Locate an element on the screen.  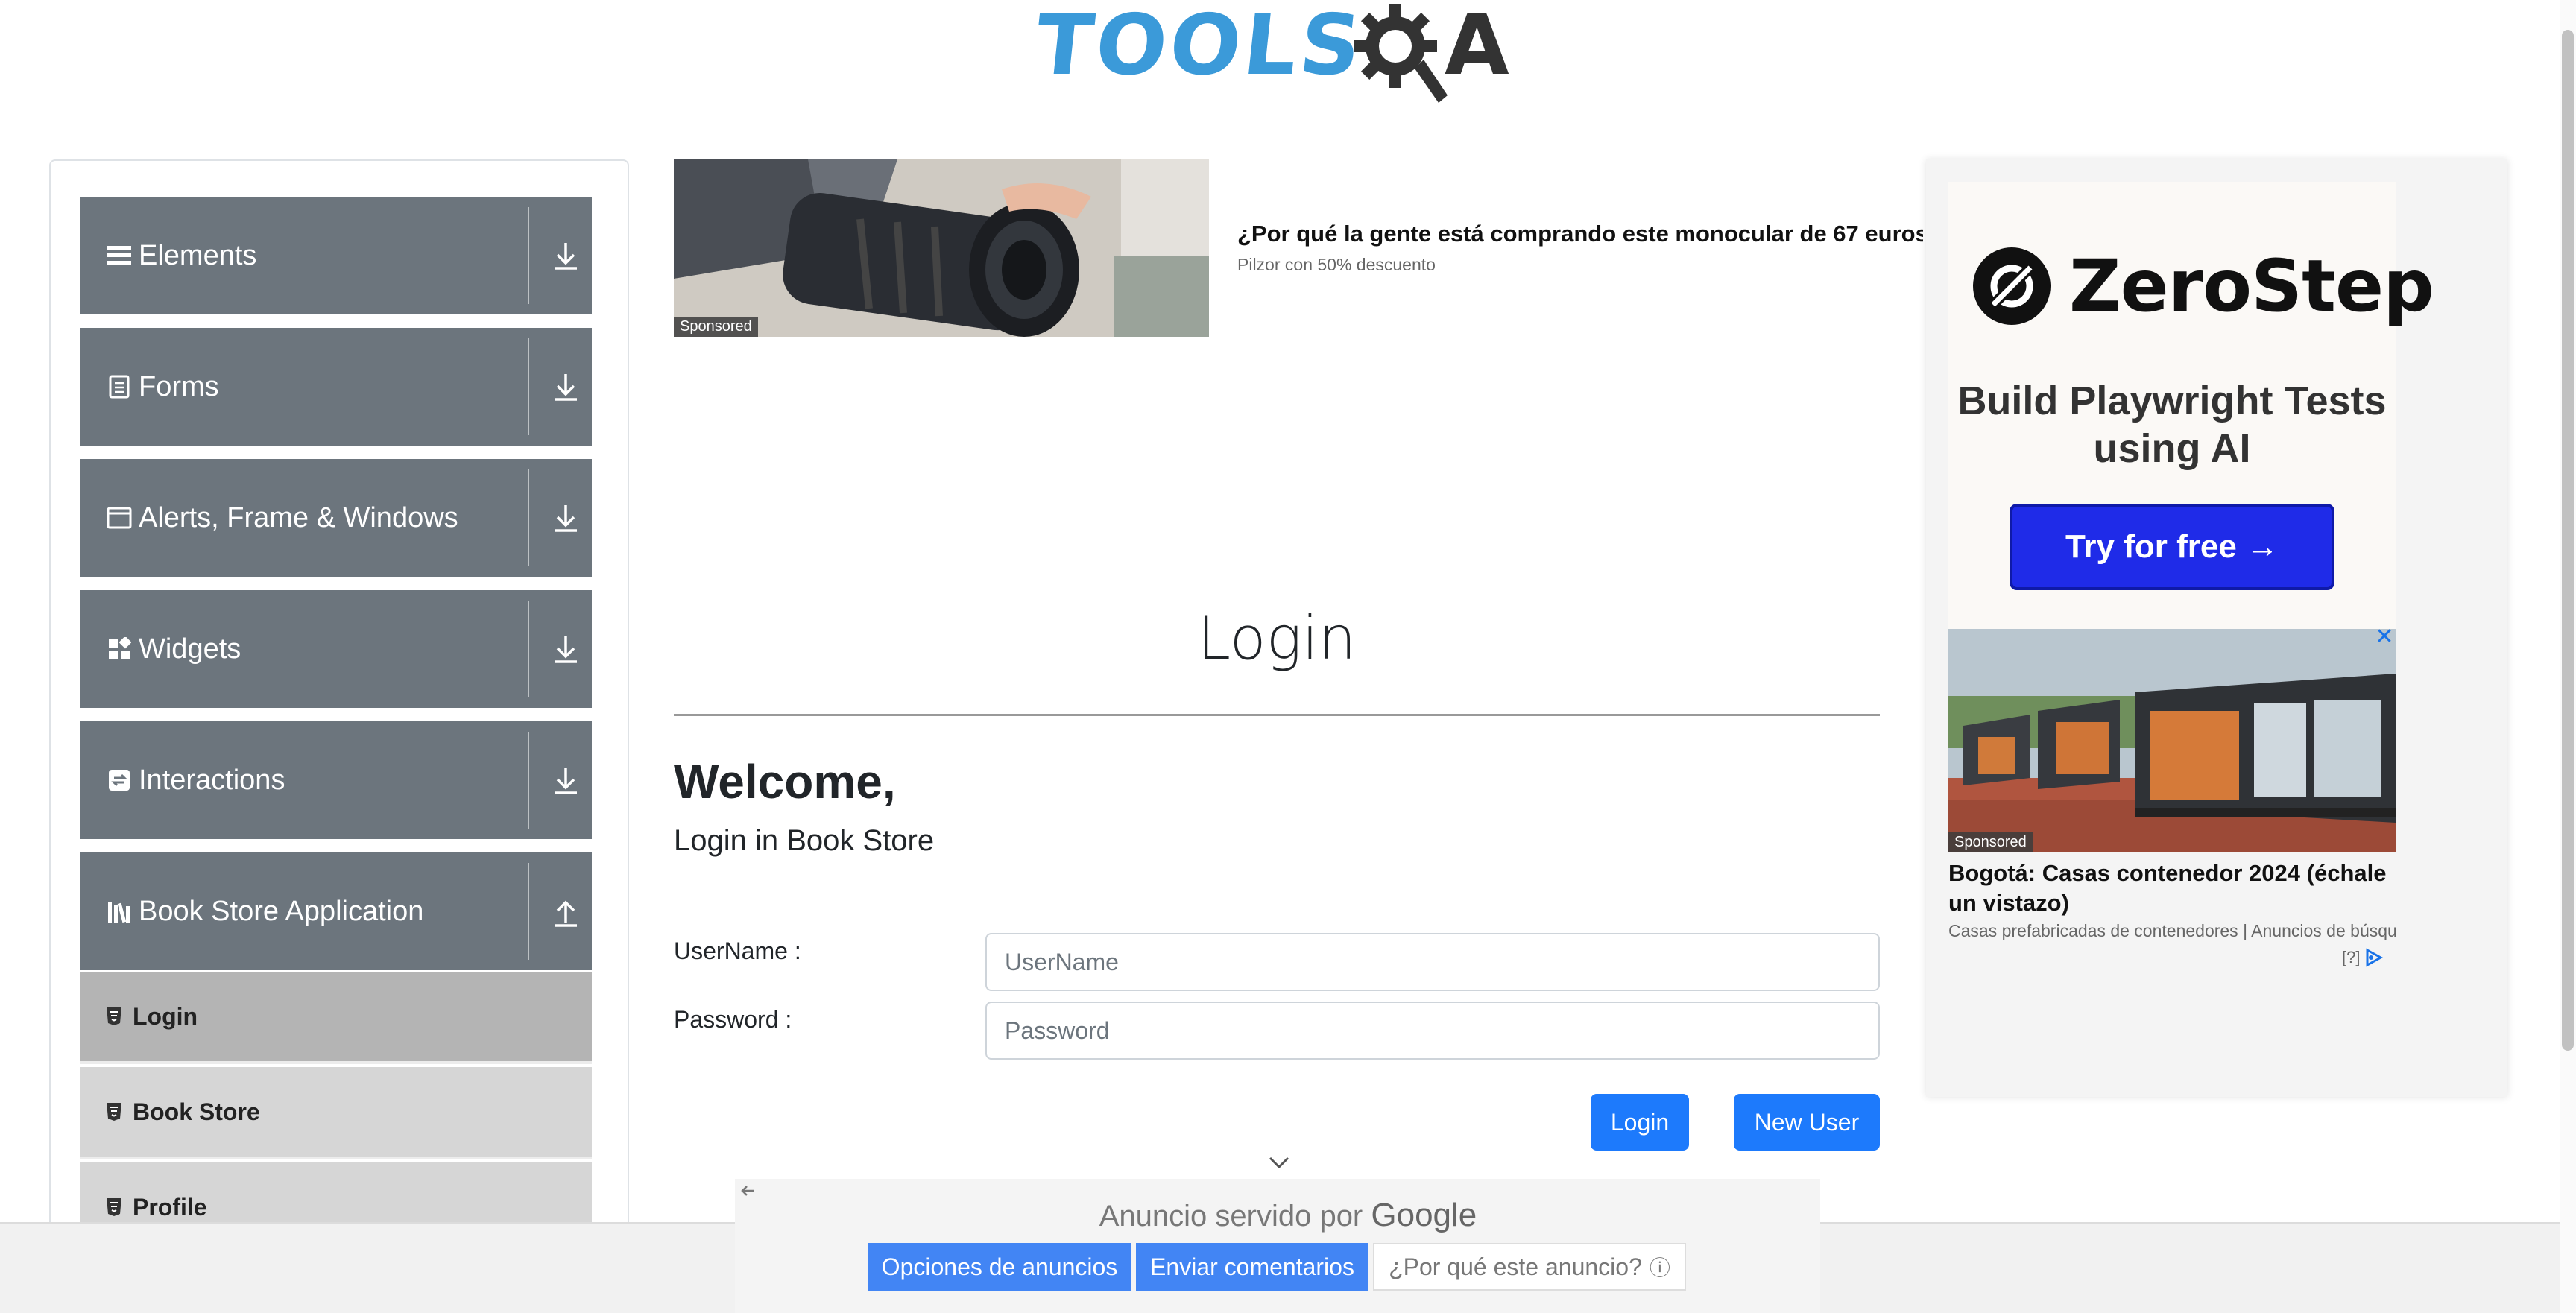
menu-item-label: Book Store is located at coordinates (196, 1111).